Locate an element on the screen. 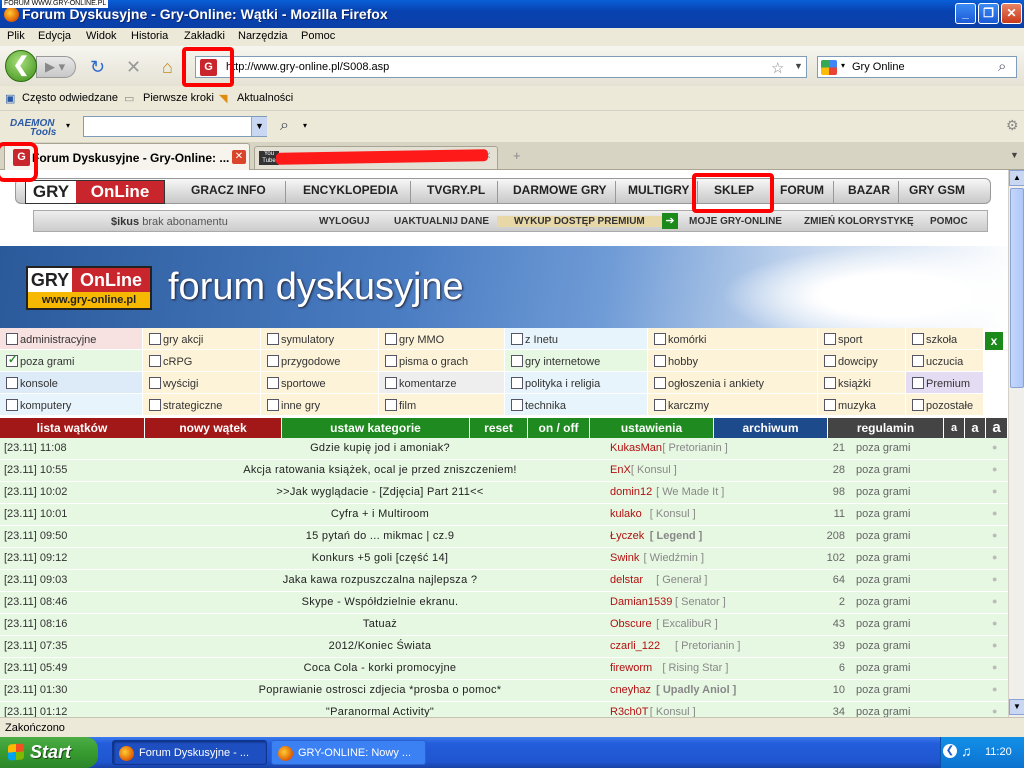  page-scrollbar: ▲ ▼ is located at coordinates (1016, 443).